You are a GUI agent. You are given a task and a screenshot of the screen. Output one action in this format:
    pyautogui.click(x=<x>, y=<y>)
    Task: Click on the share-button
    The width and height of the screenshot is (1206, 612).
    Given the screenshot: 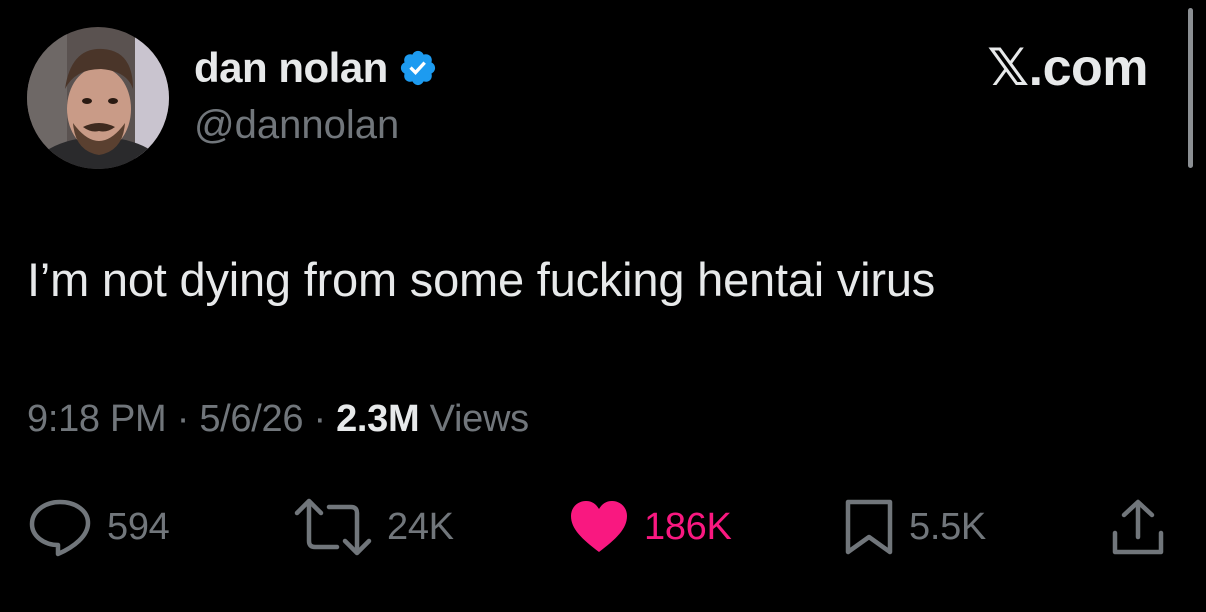 What is the action you would take?
    pyautogui.click(x=1138, y=527)
    